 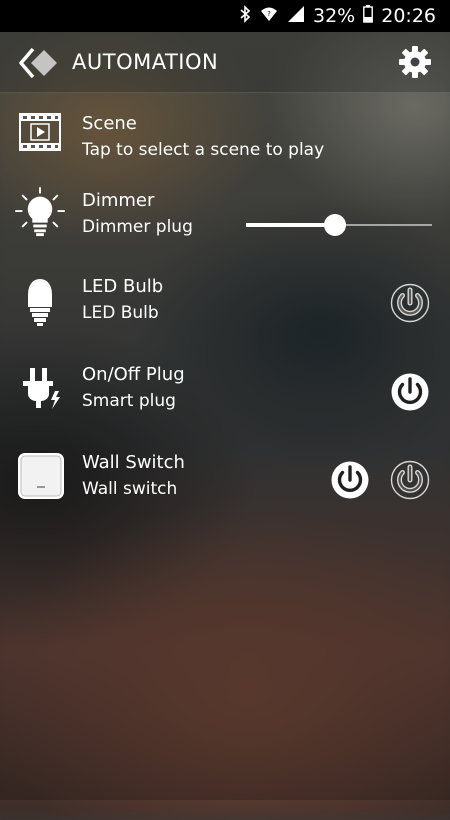 I want to click on wall-switch-icon, so click(x=41, y=476).